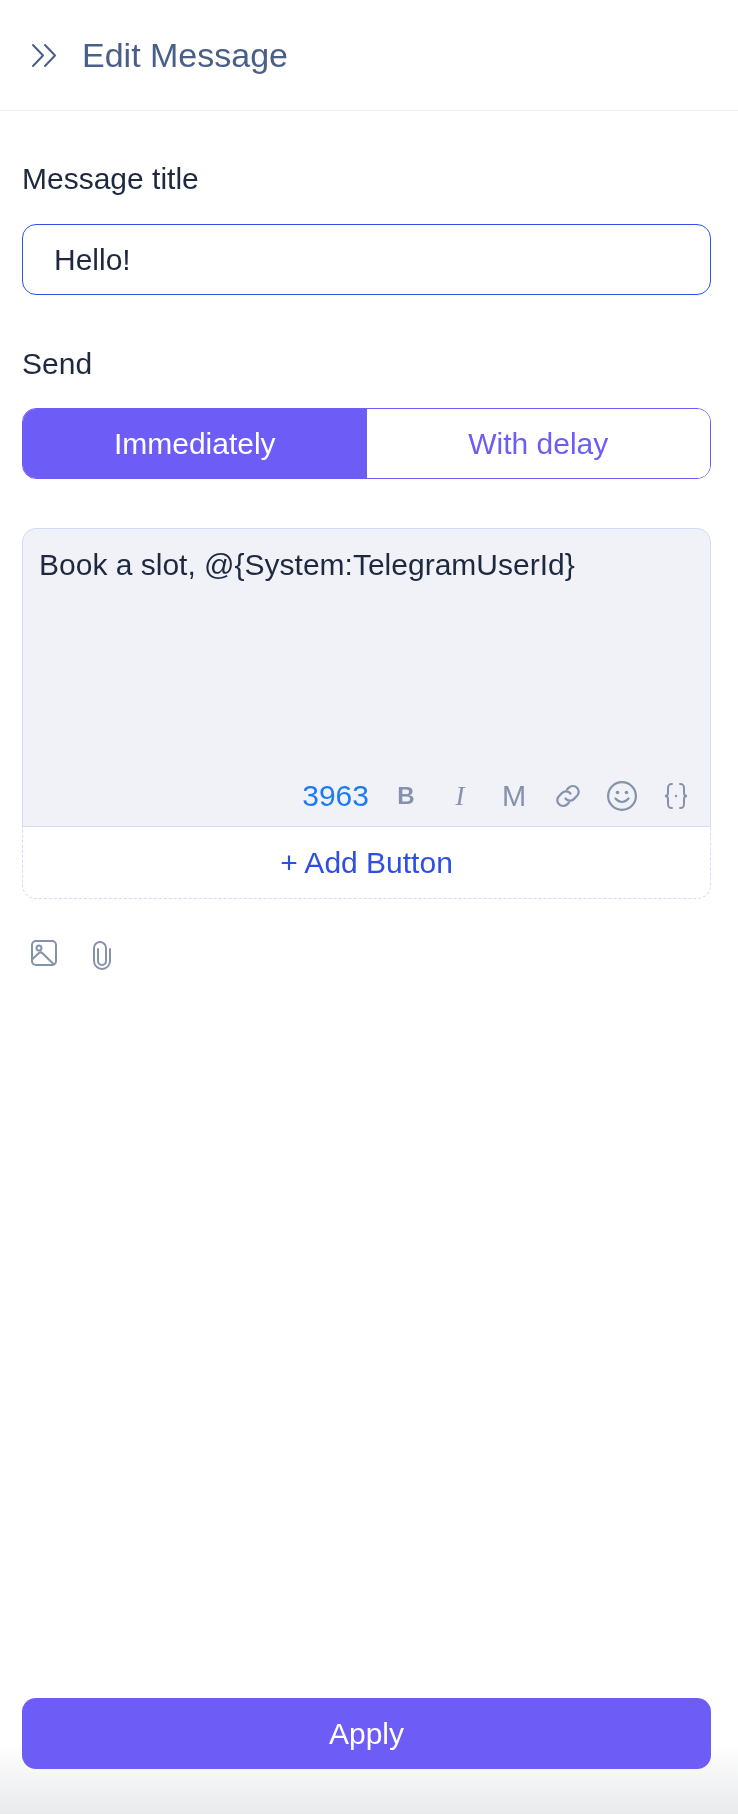 The width and height of the screenshot is (738, 1814). Describe the element at coordinates (514, 795) in the screenshot. I see `monospace-button: M` at that location.